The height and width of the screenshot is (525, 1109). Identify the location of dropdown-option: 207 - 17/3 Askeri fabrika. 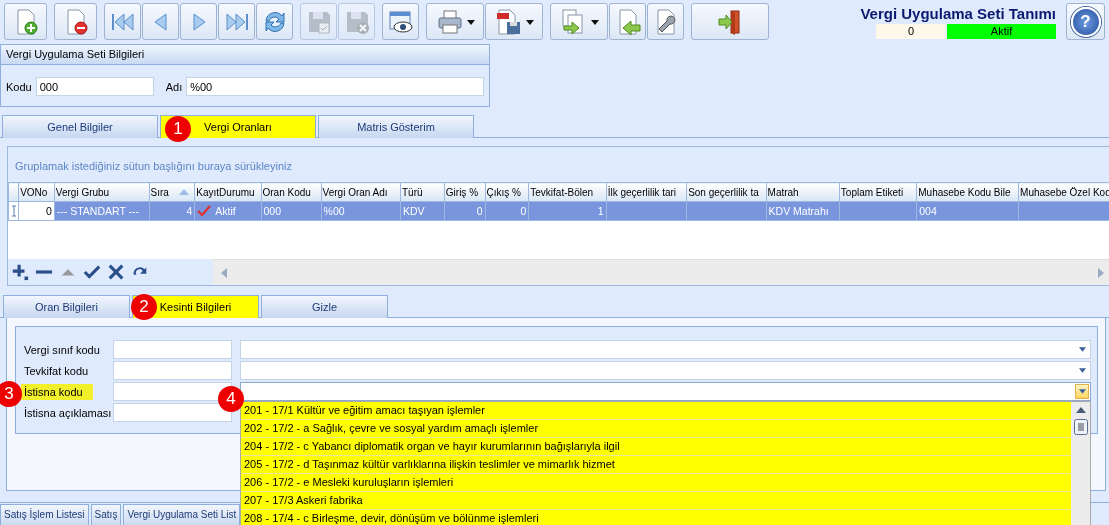
(656, 501).